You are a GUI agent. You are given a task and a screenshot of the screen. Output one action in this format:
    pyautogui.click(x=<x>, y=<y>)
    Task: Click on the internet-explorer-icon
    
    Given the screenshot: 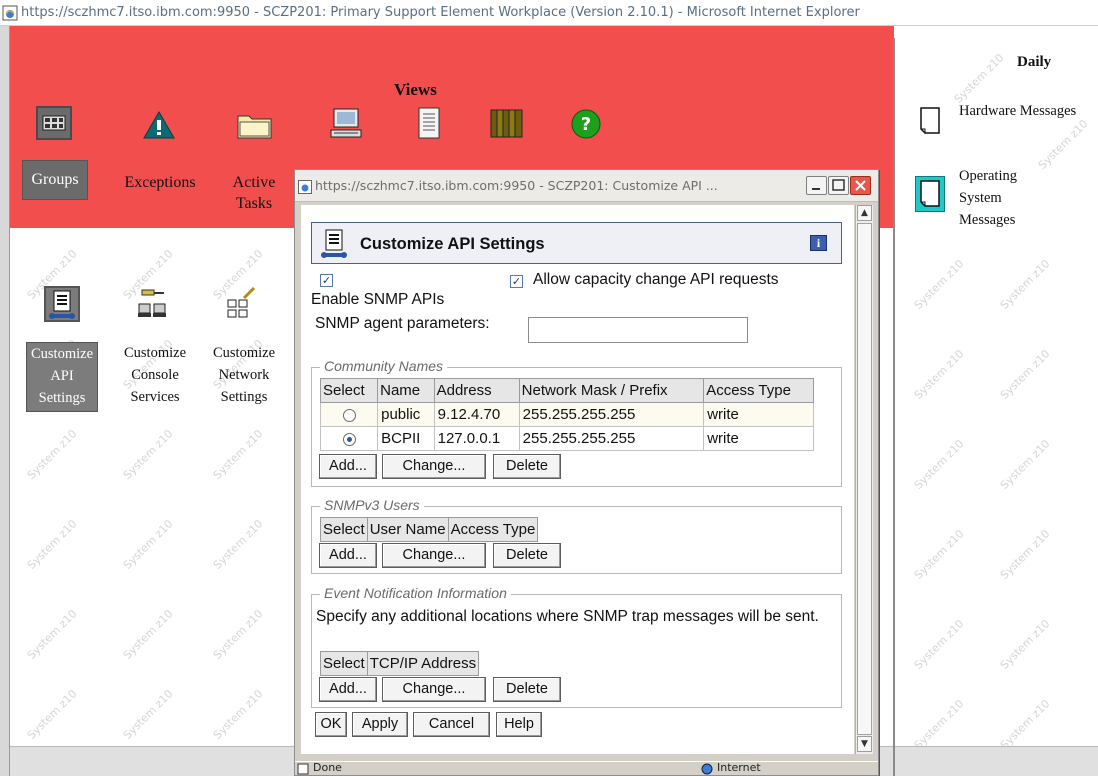 What is the action you would take?
    pyautogui.click(x=10, y=13)
    